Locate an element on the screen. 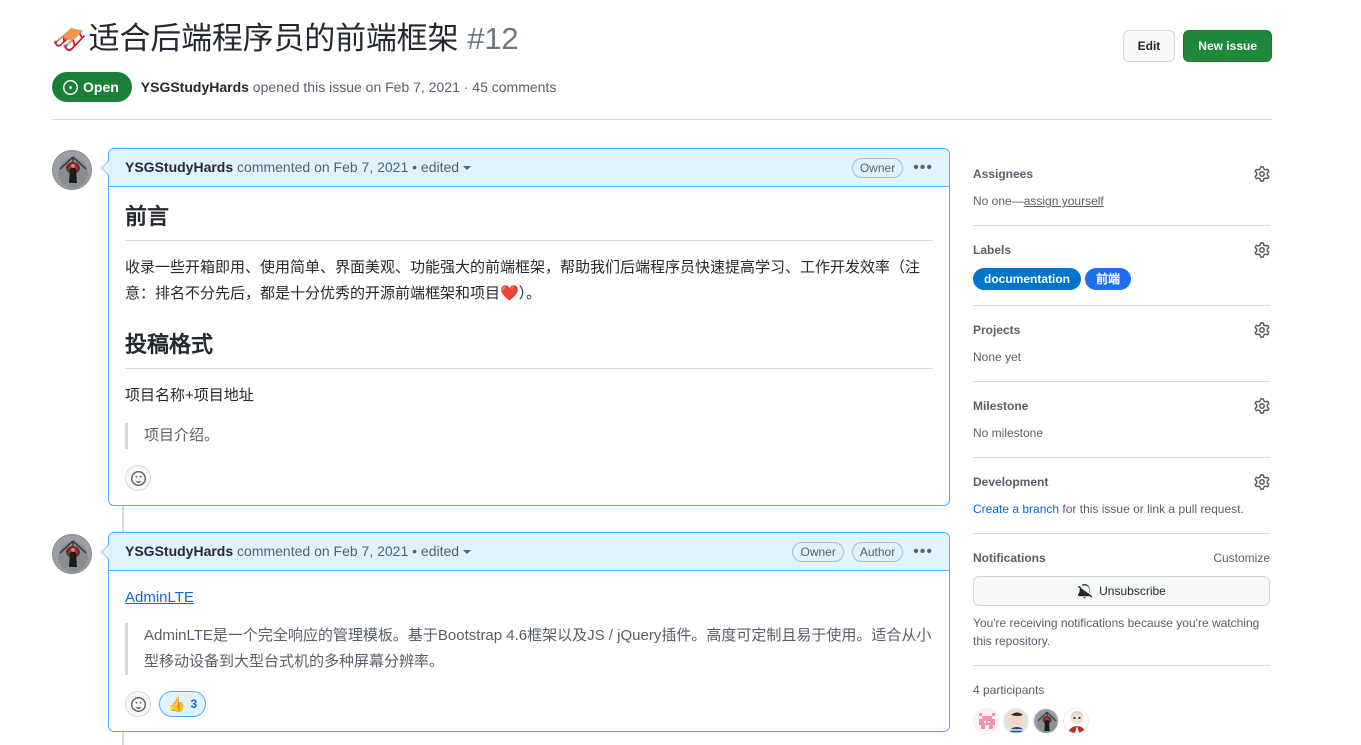 This screenshot has width=1361, height=745. reaction-thumbsup: 👍 3 is located at coordinates (183, 704).